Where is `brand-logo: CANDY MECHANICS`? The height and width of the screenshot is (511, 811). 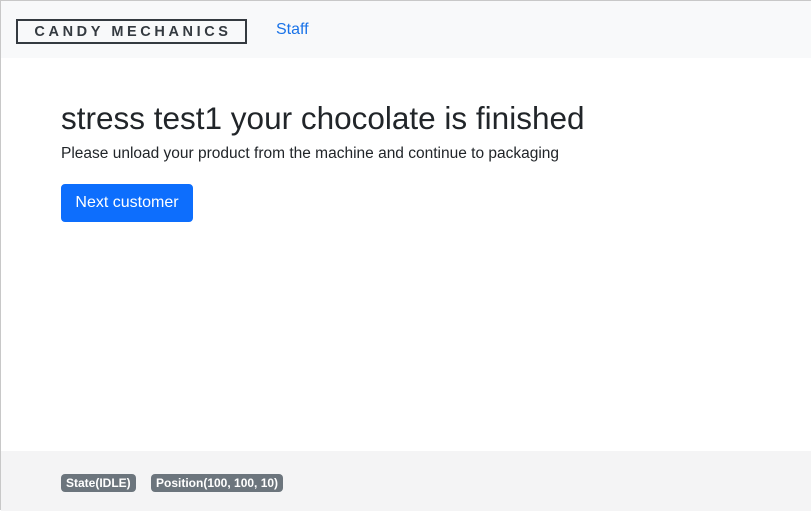 brand-logo: CANDY MECHANICS is located at coordinates (131, 31).